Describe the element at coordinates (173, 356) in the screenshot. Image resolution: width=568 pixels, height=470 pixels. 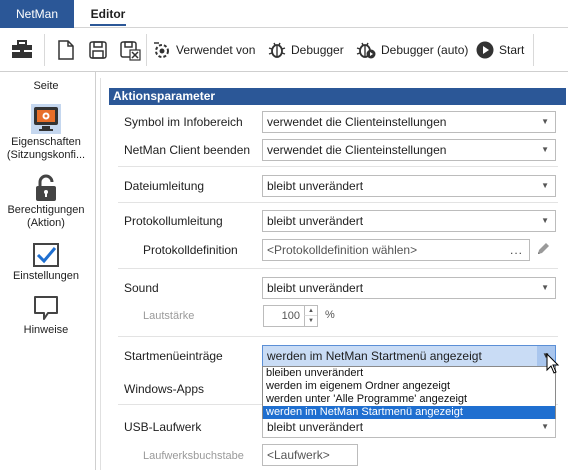
I see `startmenue-label: Startmenüeinträge` at that location.